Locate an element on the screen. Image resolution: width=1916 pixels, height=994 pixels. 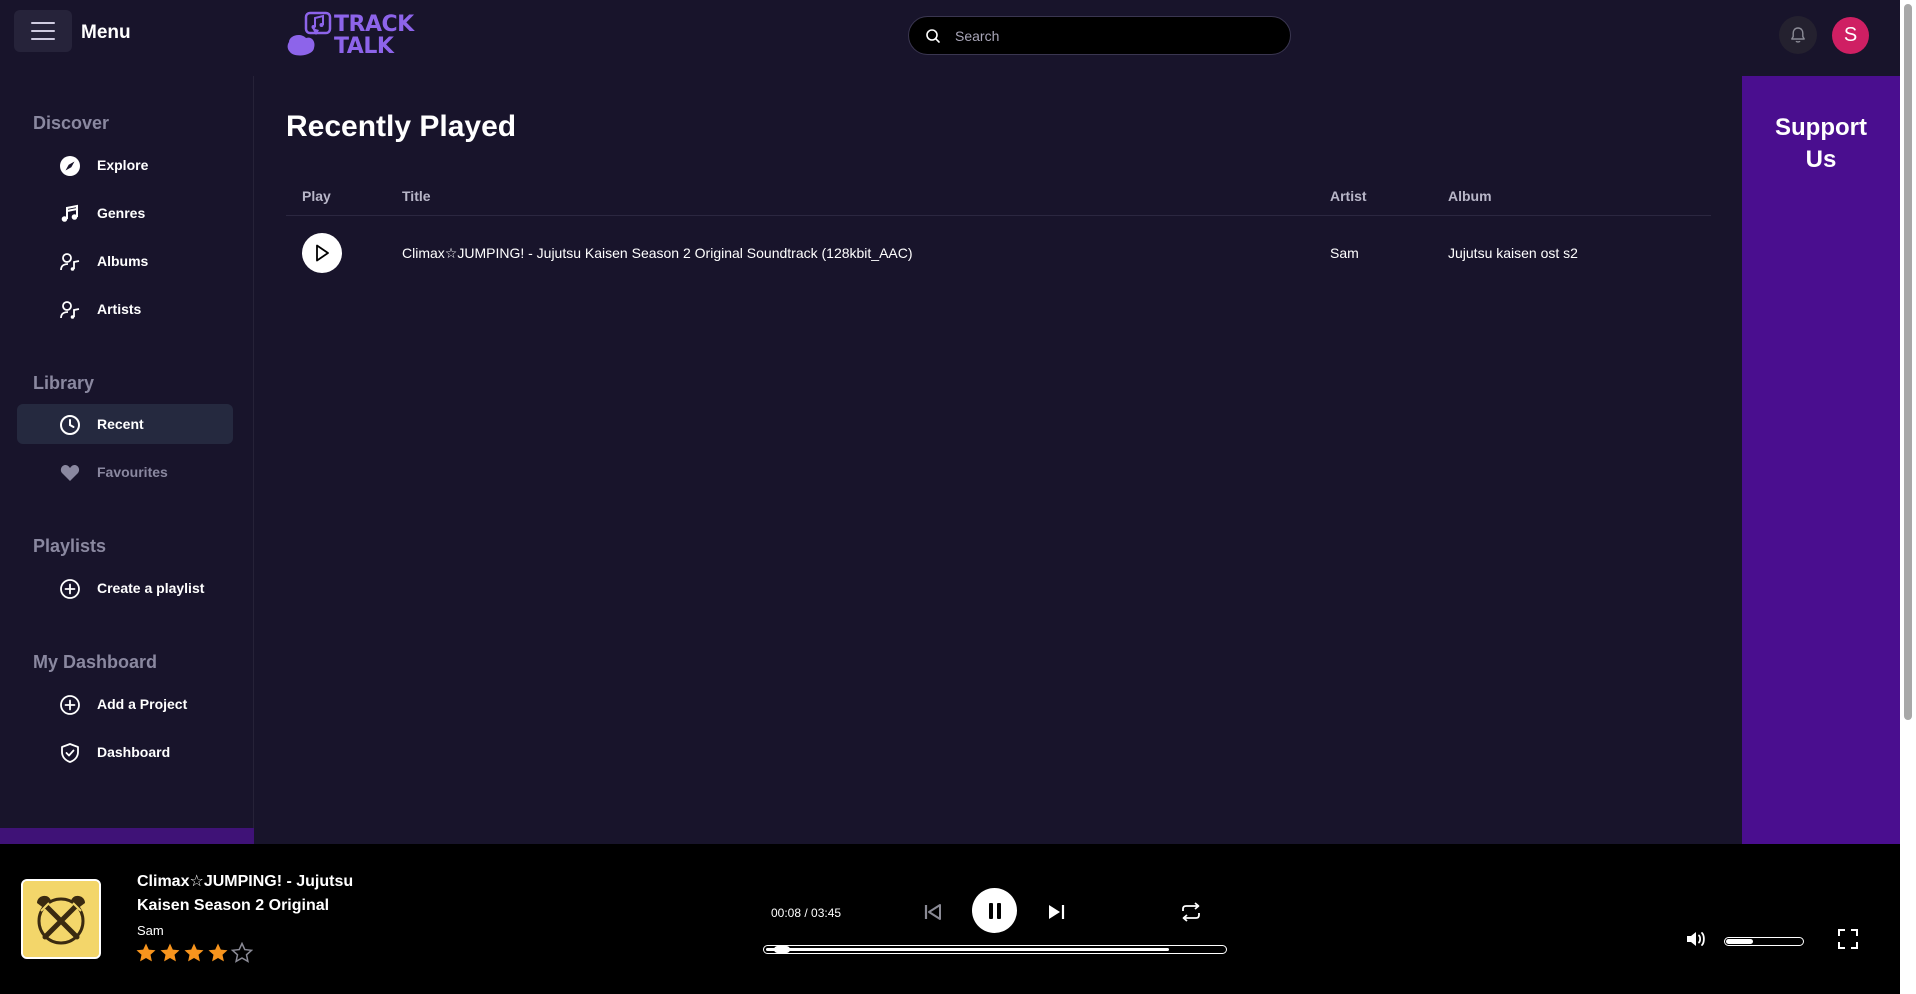
volume-button is located at coordinates (1696, 939).